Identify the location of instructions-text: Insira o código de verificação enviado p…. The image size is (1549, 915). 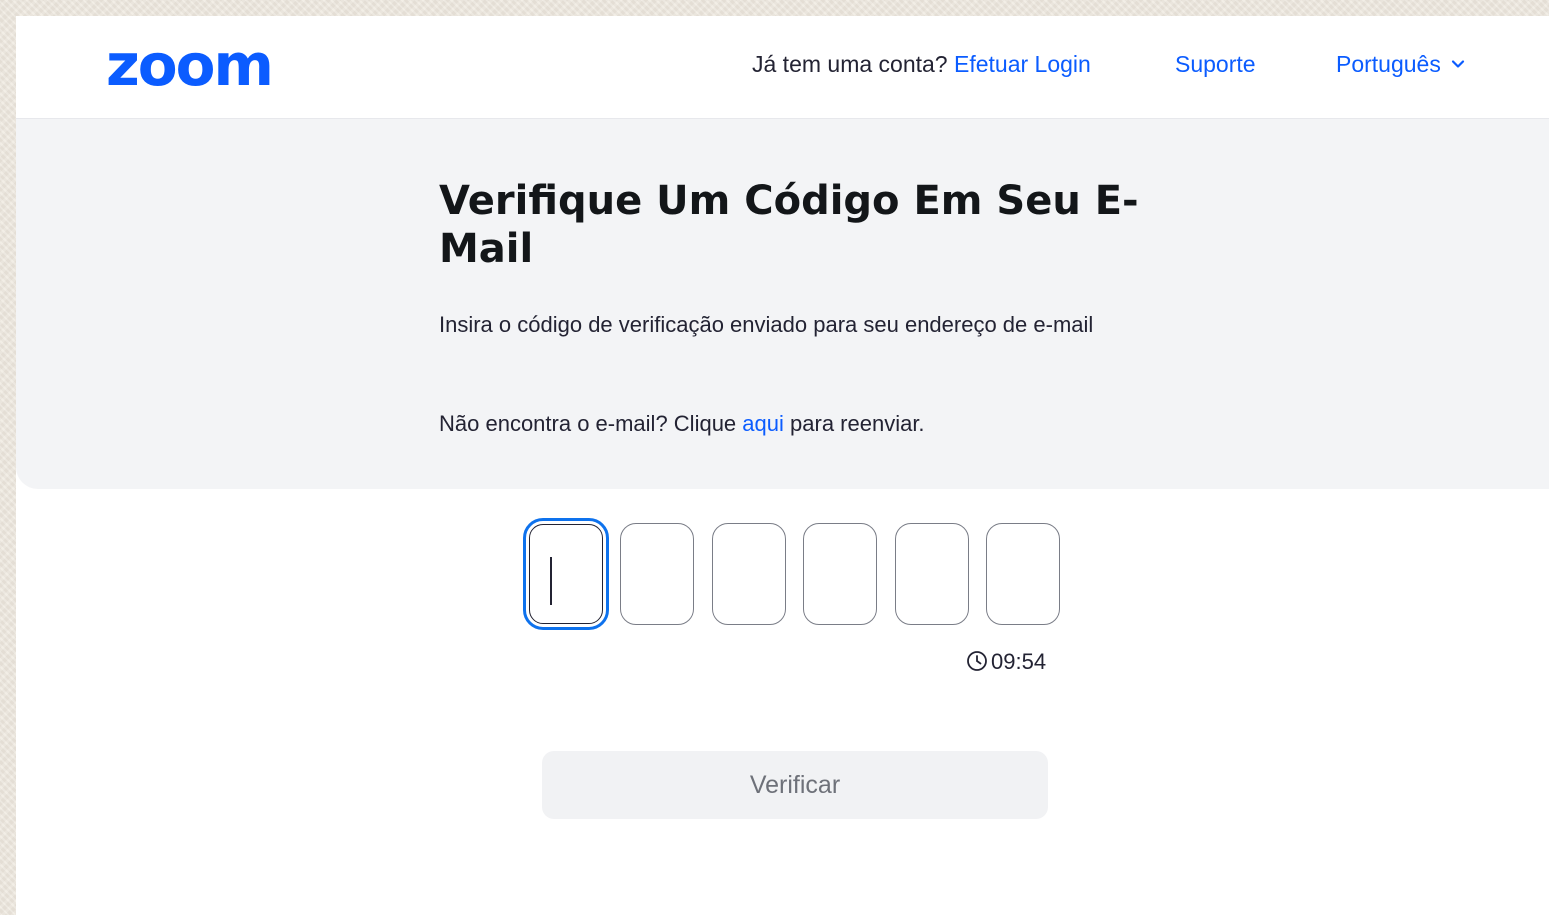
(766, 324).